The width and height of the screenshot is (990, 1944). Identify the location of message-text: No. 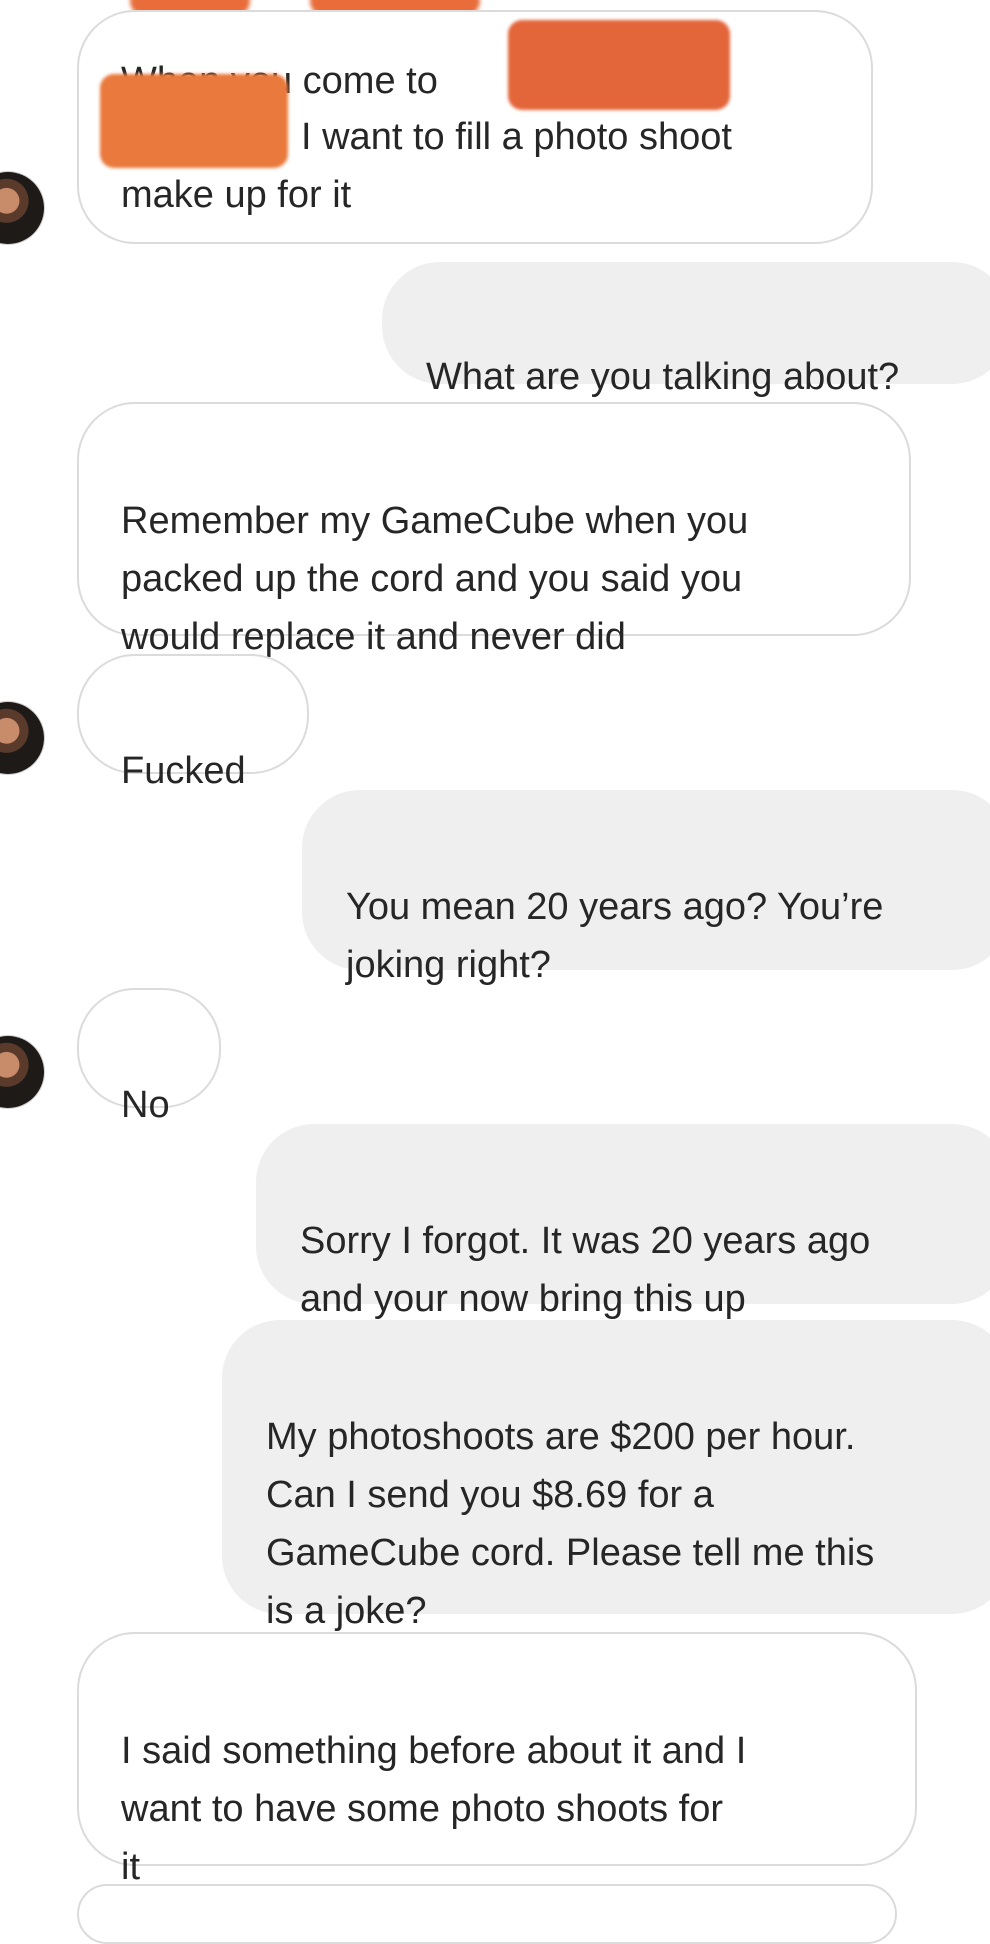
(145, 1105).